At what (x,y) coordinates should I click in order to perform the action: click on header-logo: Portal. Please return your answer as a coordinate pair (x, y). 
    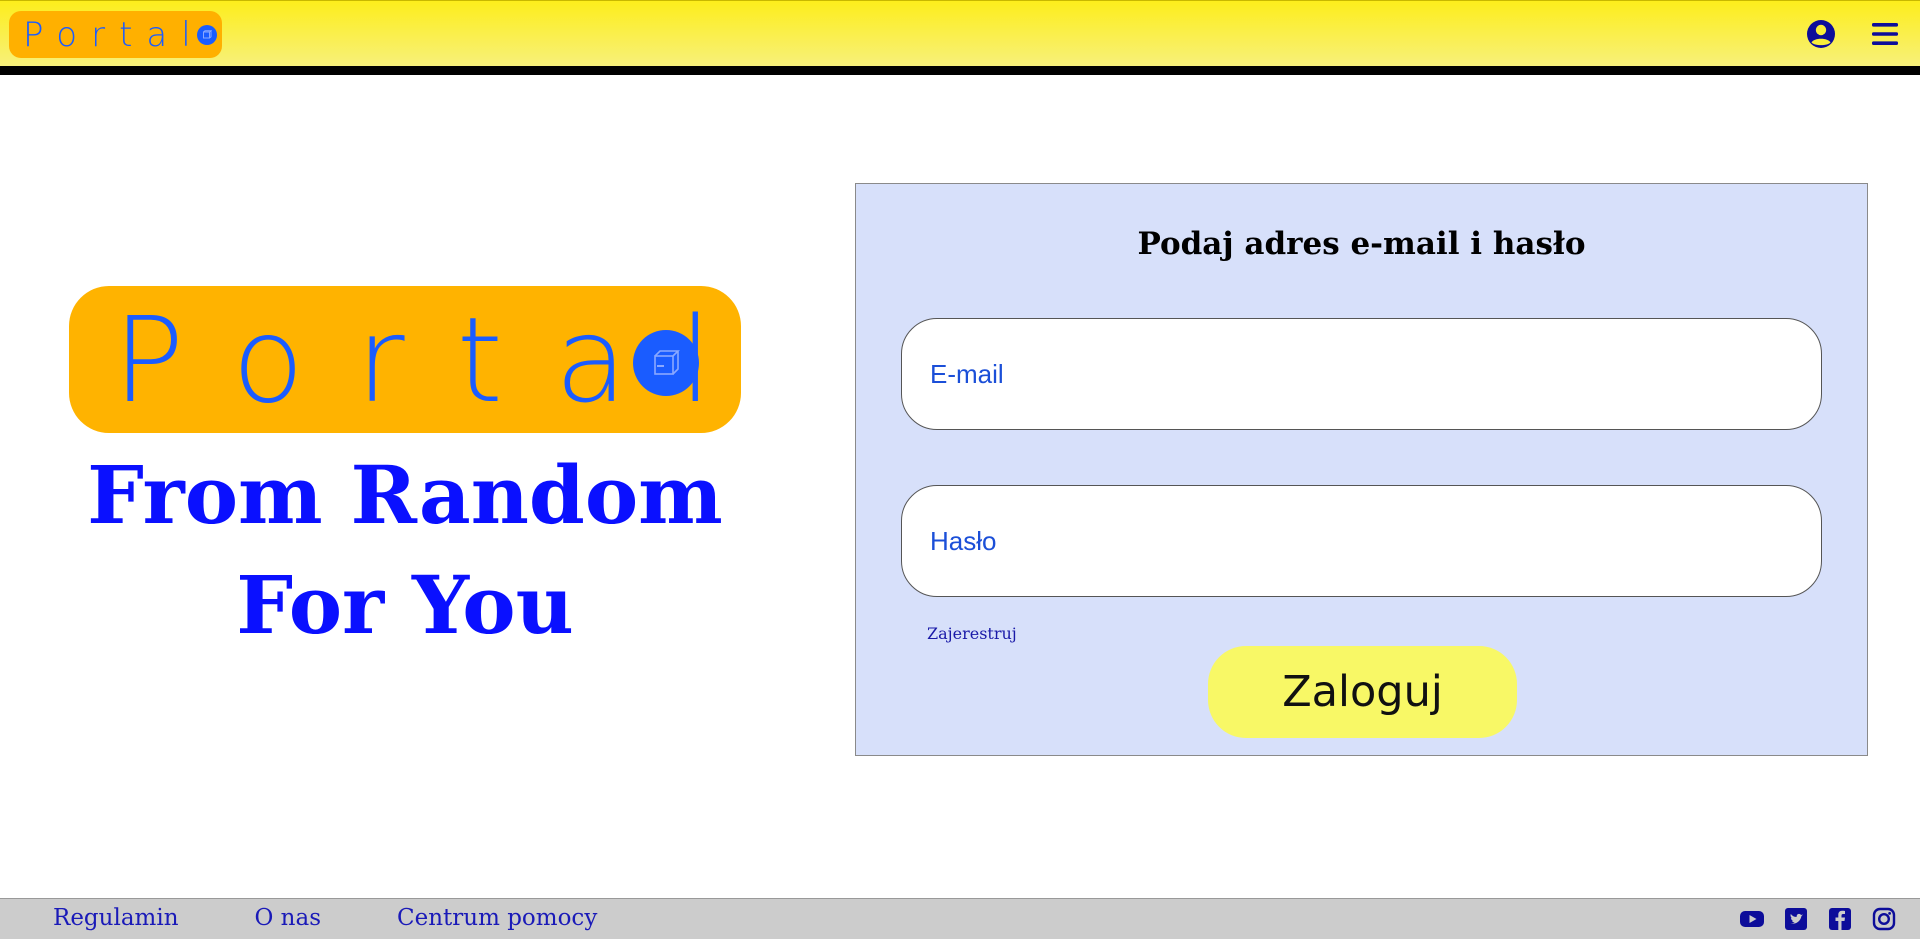
    Looking at the image, I should click on (115, 34).